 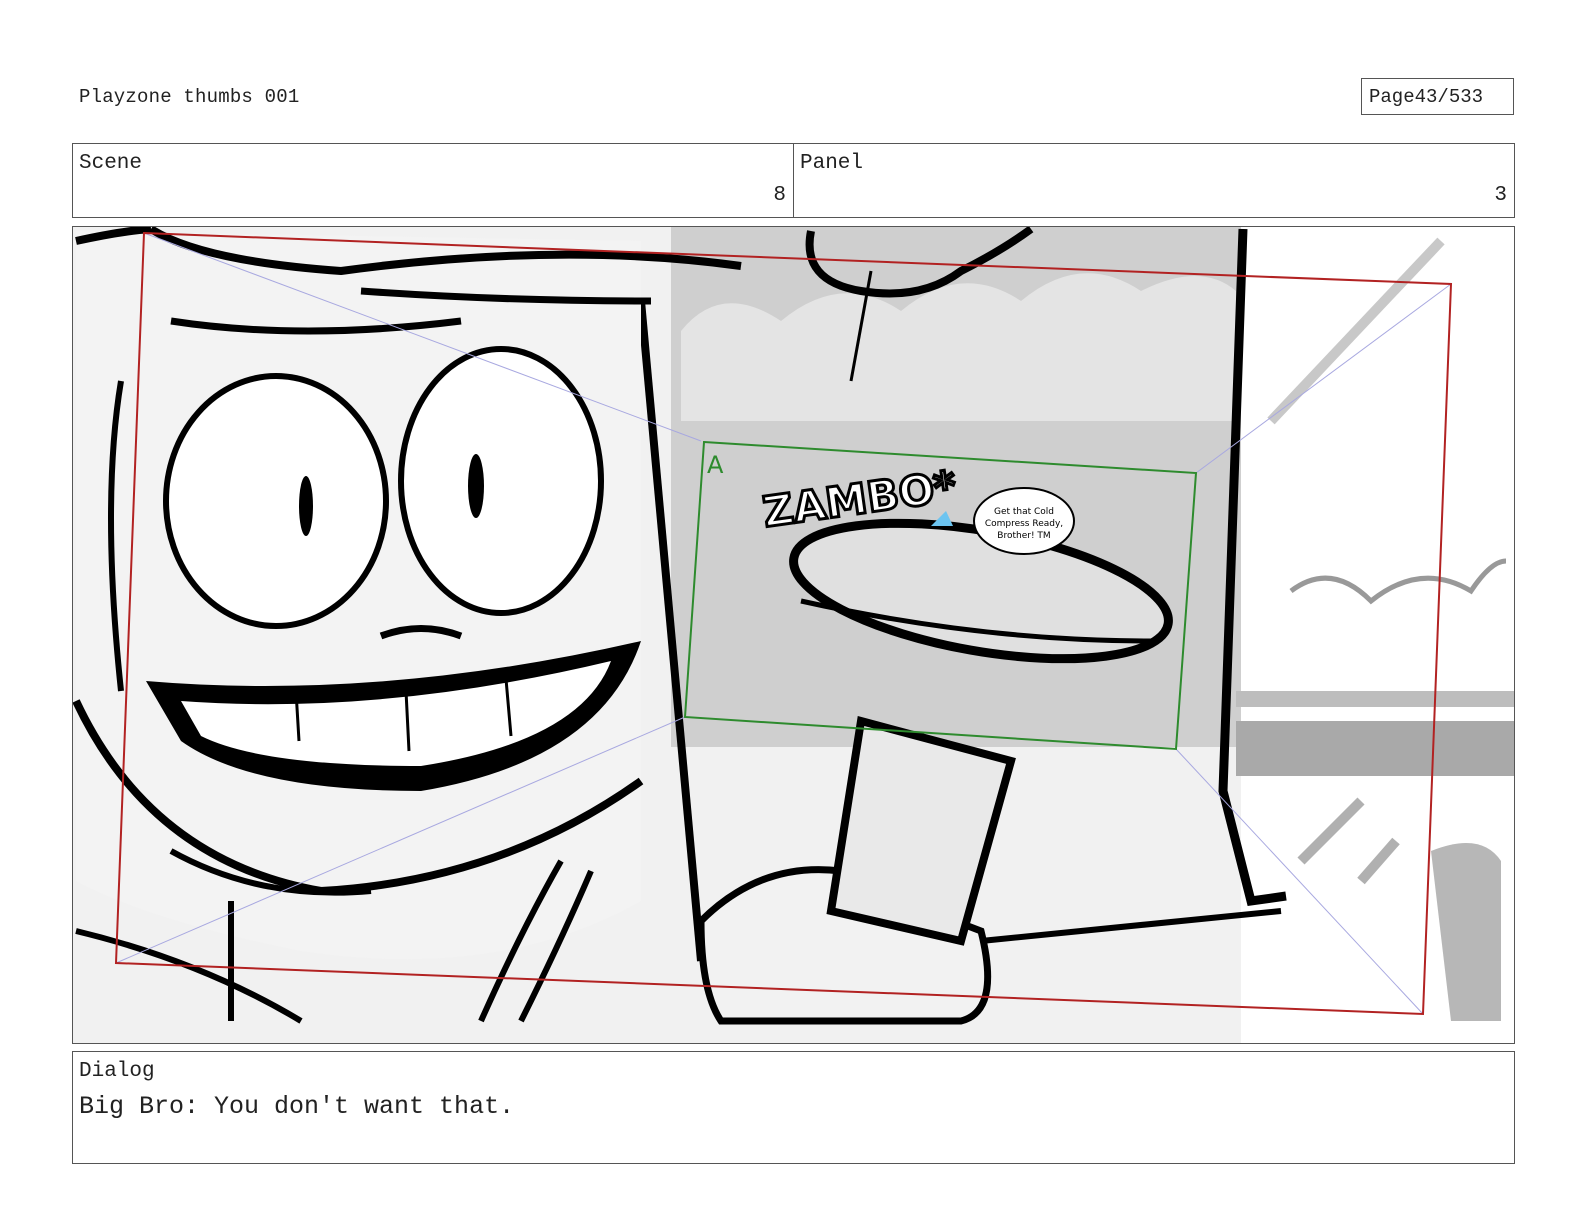 I want to click on speech-bubble-line-1: Get that Cold, so click(x=1024, y=512).